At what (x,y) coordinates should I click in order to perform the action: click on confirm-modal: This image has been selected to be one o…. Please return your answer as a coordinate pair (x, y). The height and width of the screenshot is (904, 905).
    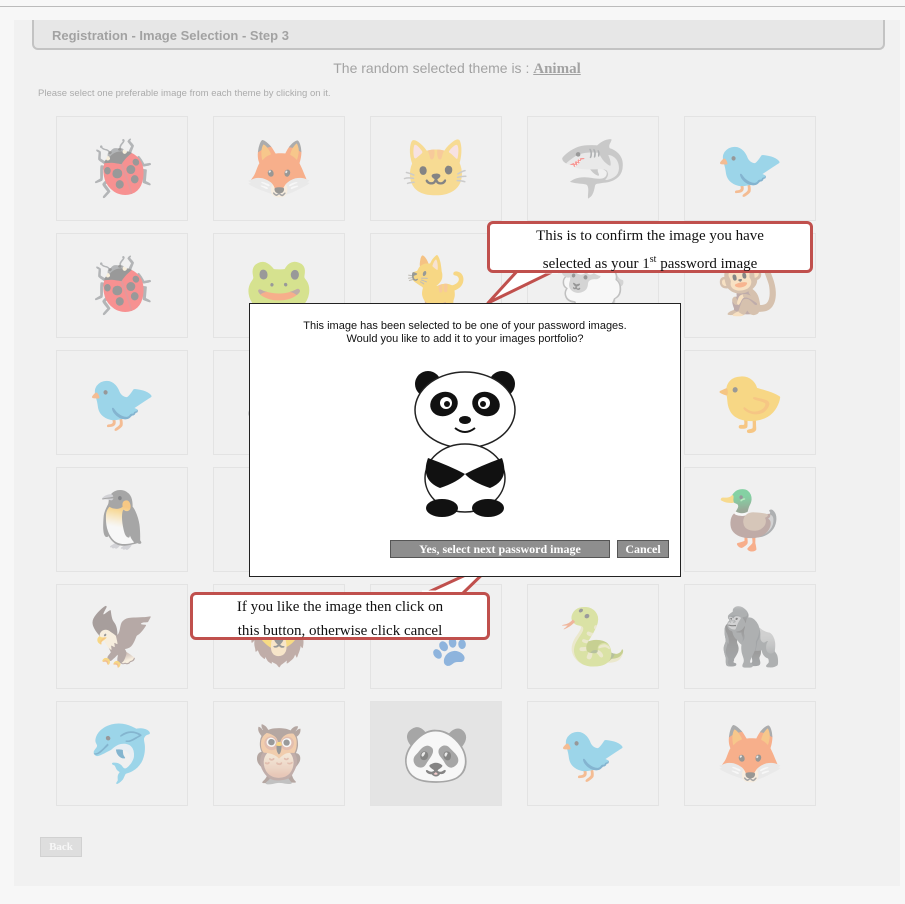
    Looking at the image, I should click on (465, 440).